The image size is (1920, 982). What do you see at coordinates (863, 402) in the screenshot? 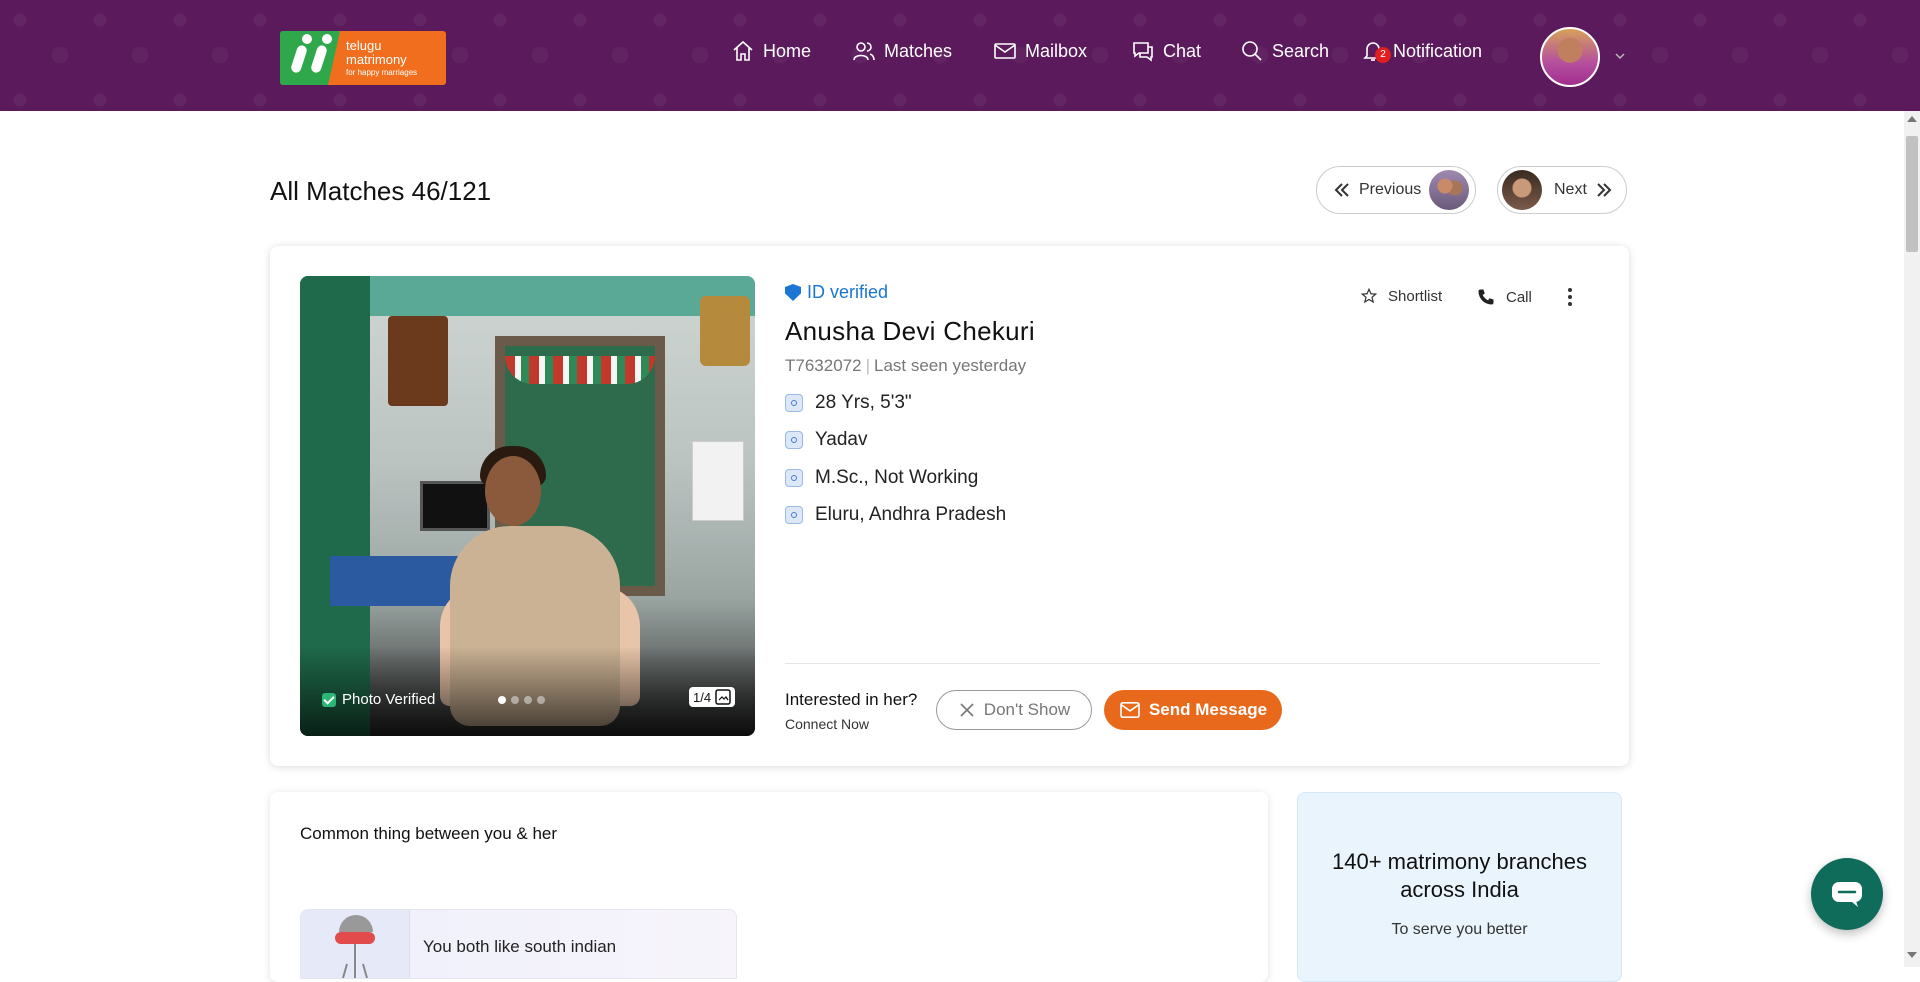
I see `detail-text: 28 Yrs, 5'3"` at bounding box center [863, 402].